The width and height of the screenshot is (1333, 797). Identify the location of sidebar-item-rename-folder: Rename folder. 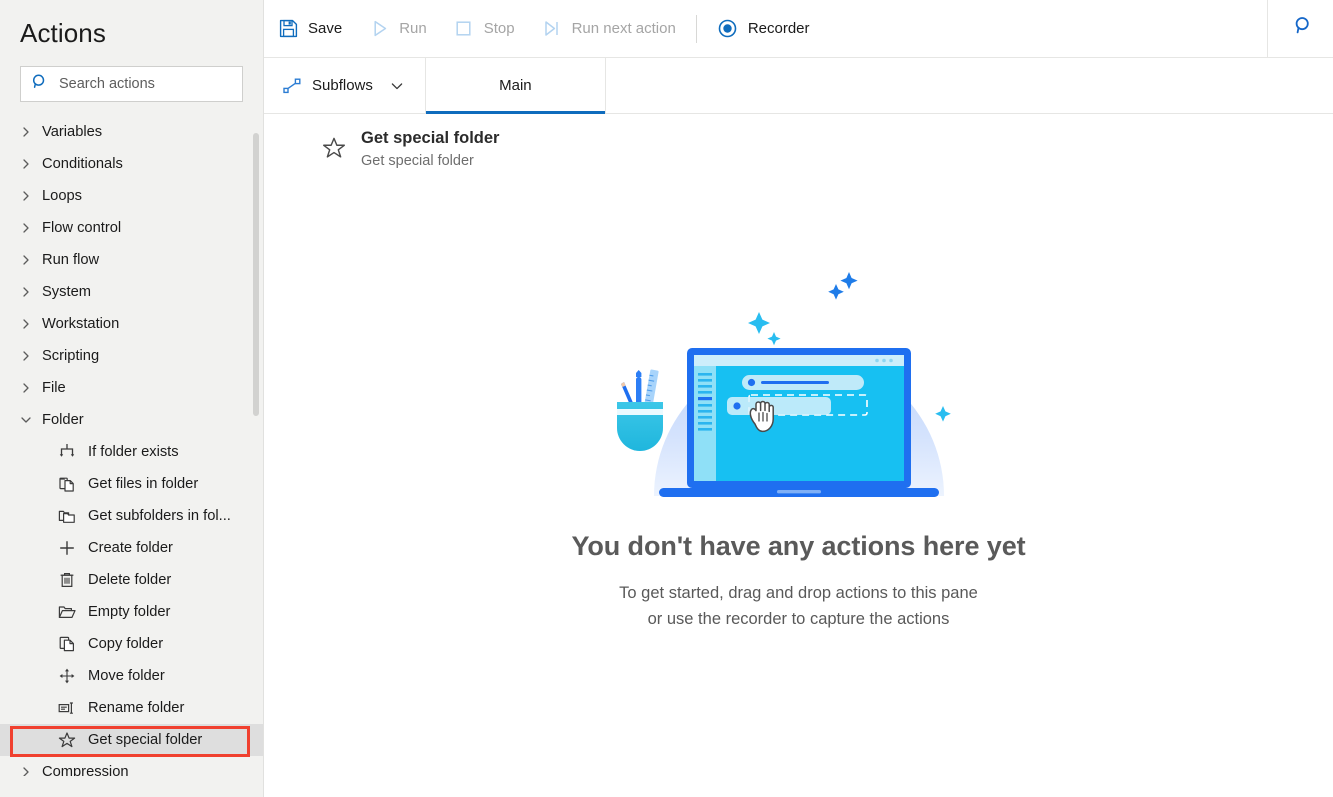
(131, 708).